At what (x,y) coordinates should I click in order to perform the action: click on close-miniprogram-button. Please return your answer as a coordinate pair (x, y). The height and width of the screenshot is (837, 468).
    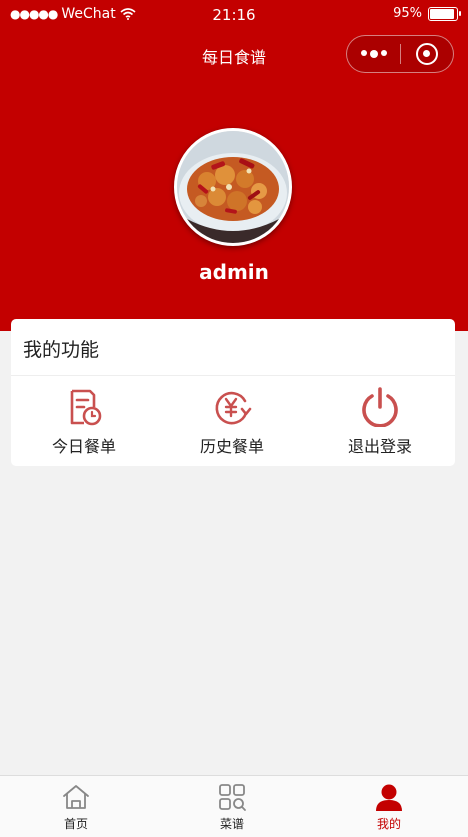
    Looking at the image, I should click on (427, 54).